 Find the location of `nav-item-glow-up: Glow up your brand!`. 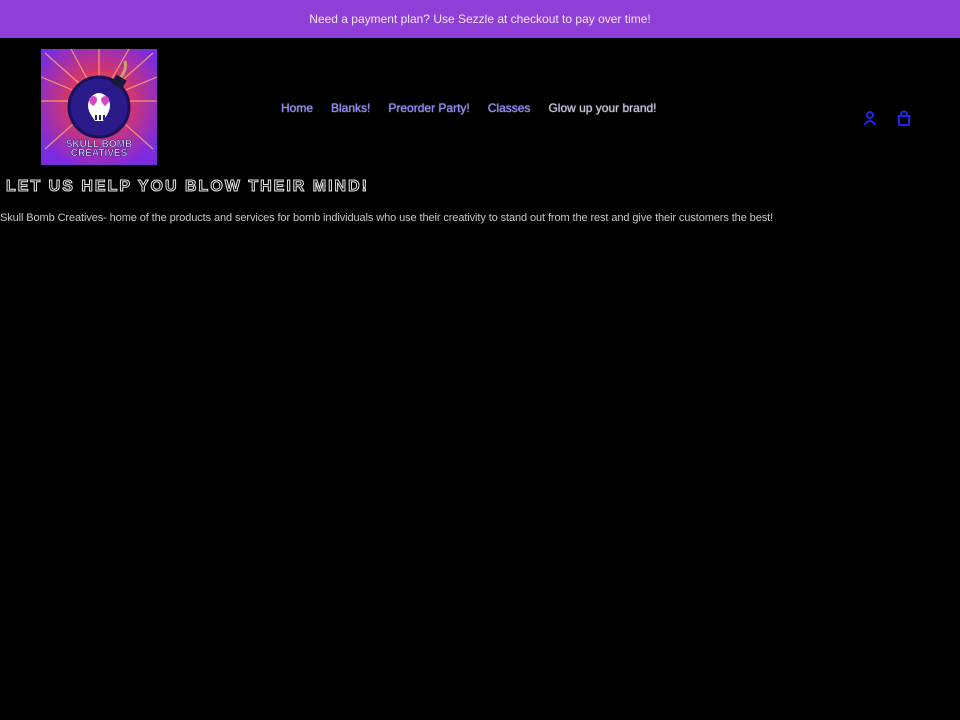

nav-item-glow-up: Glow up your brand! is located at coordinates (602, 108).